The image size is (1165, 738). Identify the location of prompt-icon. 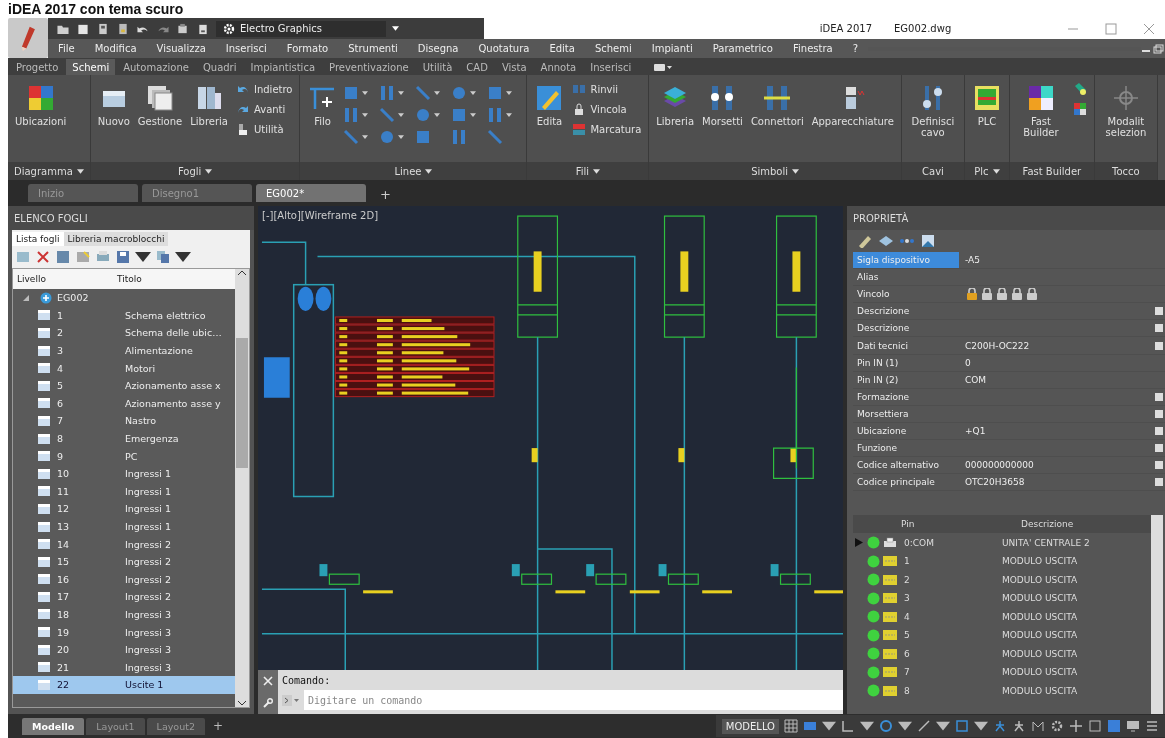
(291, 700).